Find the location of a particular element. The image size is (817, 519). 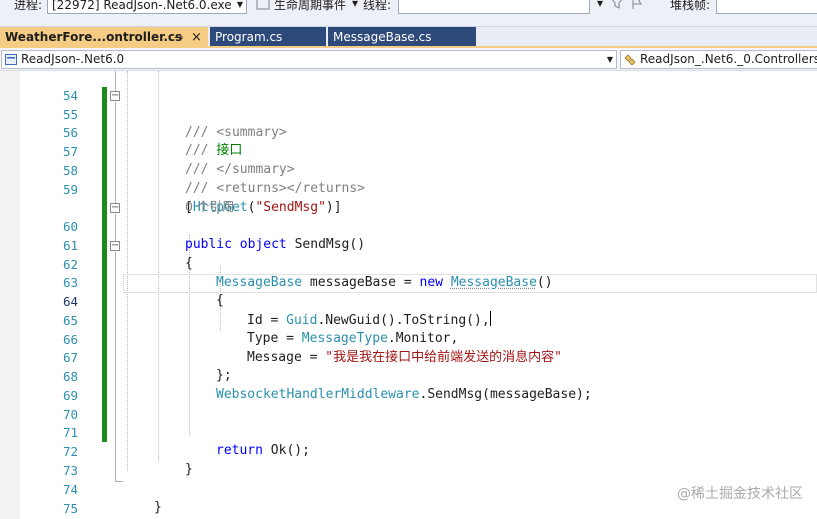

code-line: 61 { is located at coordinates (408, 245).